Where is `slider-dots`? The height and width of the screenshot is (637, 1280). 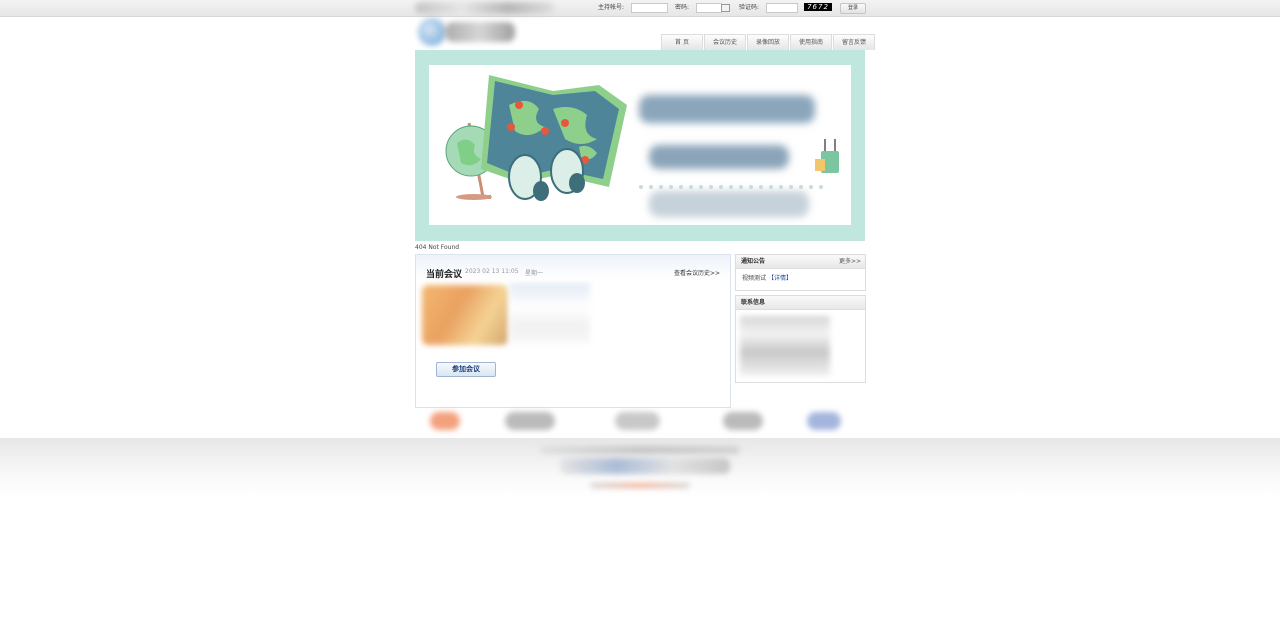
slider-dots is located at coordinates (731, 187).